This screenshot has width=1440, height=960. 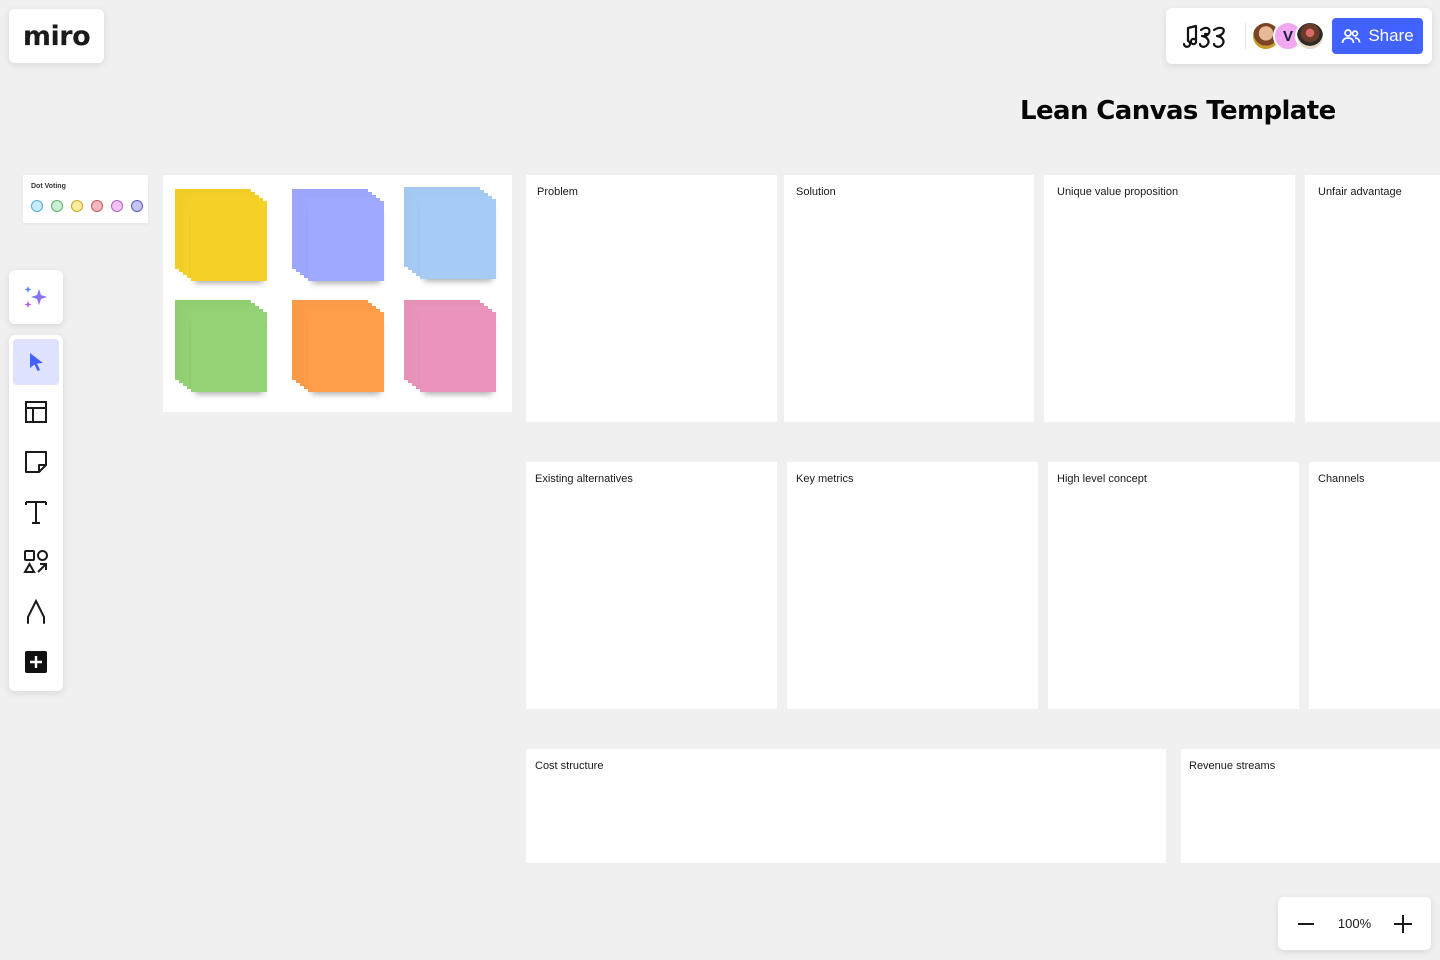 What do you see at coordinates (1118, 192) in the screenshot?
I see `section-label: Unique value proposition` at bounding box center [1118, 192].